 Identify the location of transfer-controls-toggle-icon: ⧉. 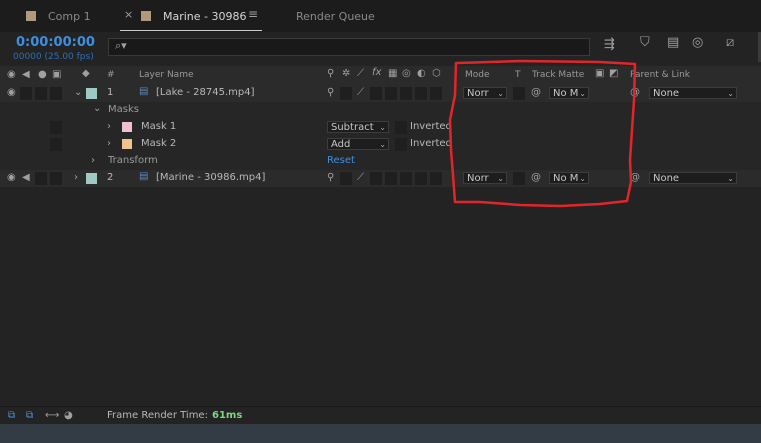
(29, 416).